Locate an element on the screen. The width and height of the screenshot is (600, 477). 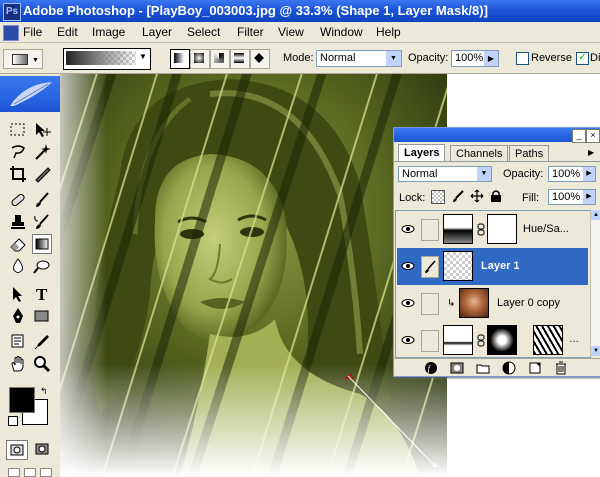
lock-image-brush-icon is located at coordinates (458, 196).